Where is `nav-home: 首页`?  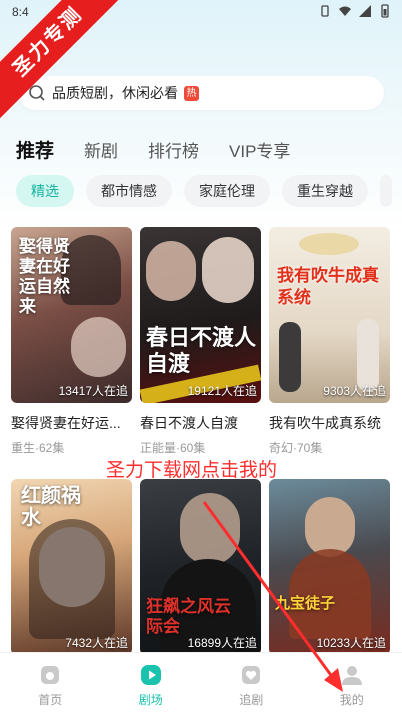 nav-home: 首页 is located at coordinates (50, 684).